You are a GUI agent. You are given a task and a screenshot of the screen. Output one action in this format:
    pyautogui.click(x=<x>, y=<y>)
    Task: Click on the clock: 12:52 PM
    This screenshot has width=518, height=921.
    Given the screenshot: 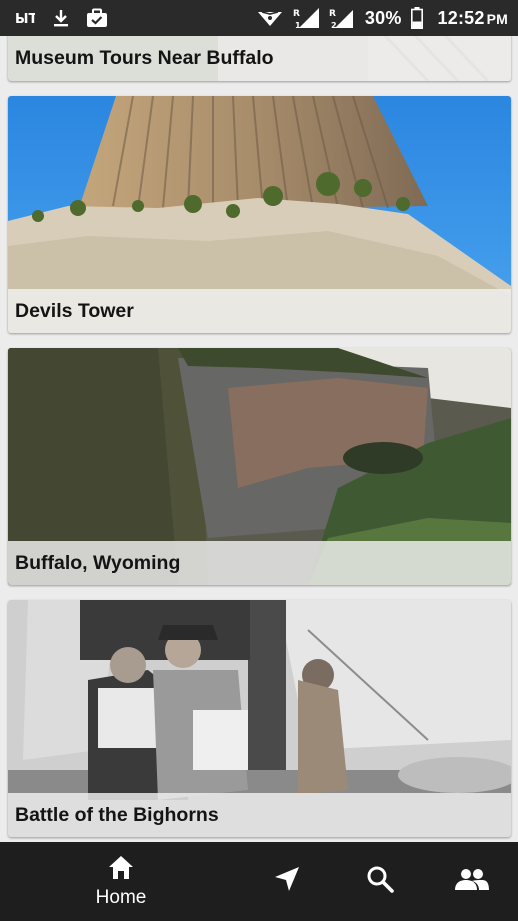 What is the action you would take?
    pyautogui.click(x=473, y=18)
    